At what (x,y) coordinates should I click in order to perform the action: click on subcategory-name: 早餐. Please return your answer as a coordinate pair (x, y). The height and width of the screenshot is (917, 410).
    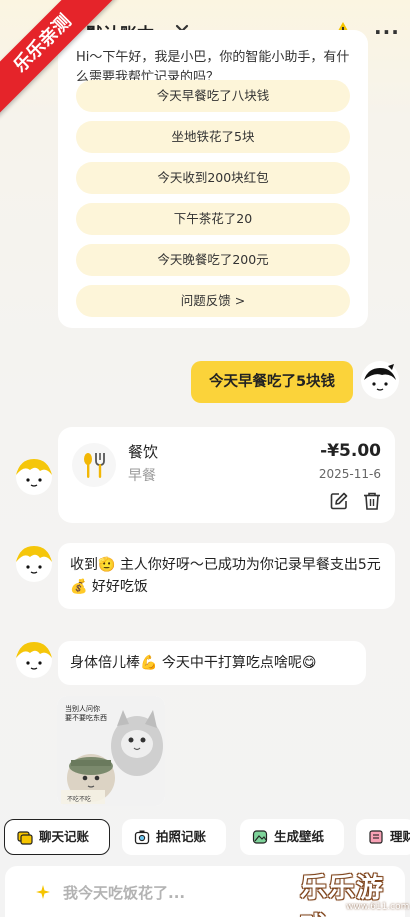
    Looking at the image, I should click on (142, 476).